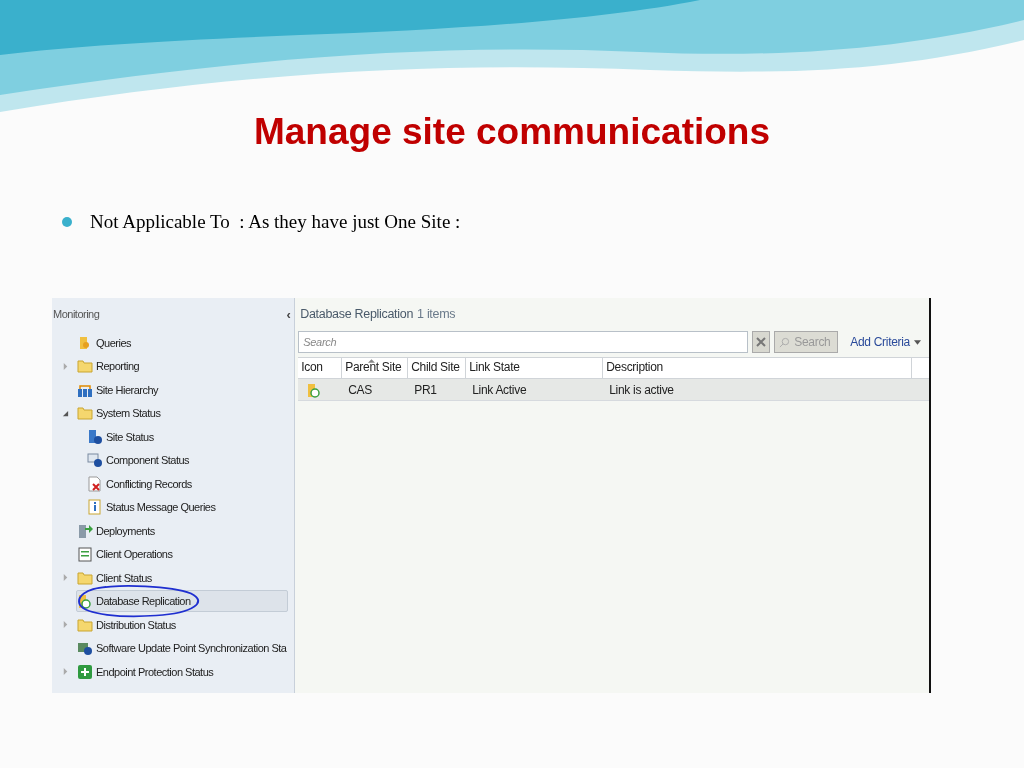 Image resolution: width=1024 pixels, height=768 pixels. Describe the element at coordinates (185, 648) in the screenshot. I see `tree-item: Software Update Point Synchronization Sta` at that location.